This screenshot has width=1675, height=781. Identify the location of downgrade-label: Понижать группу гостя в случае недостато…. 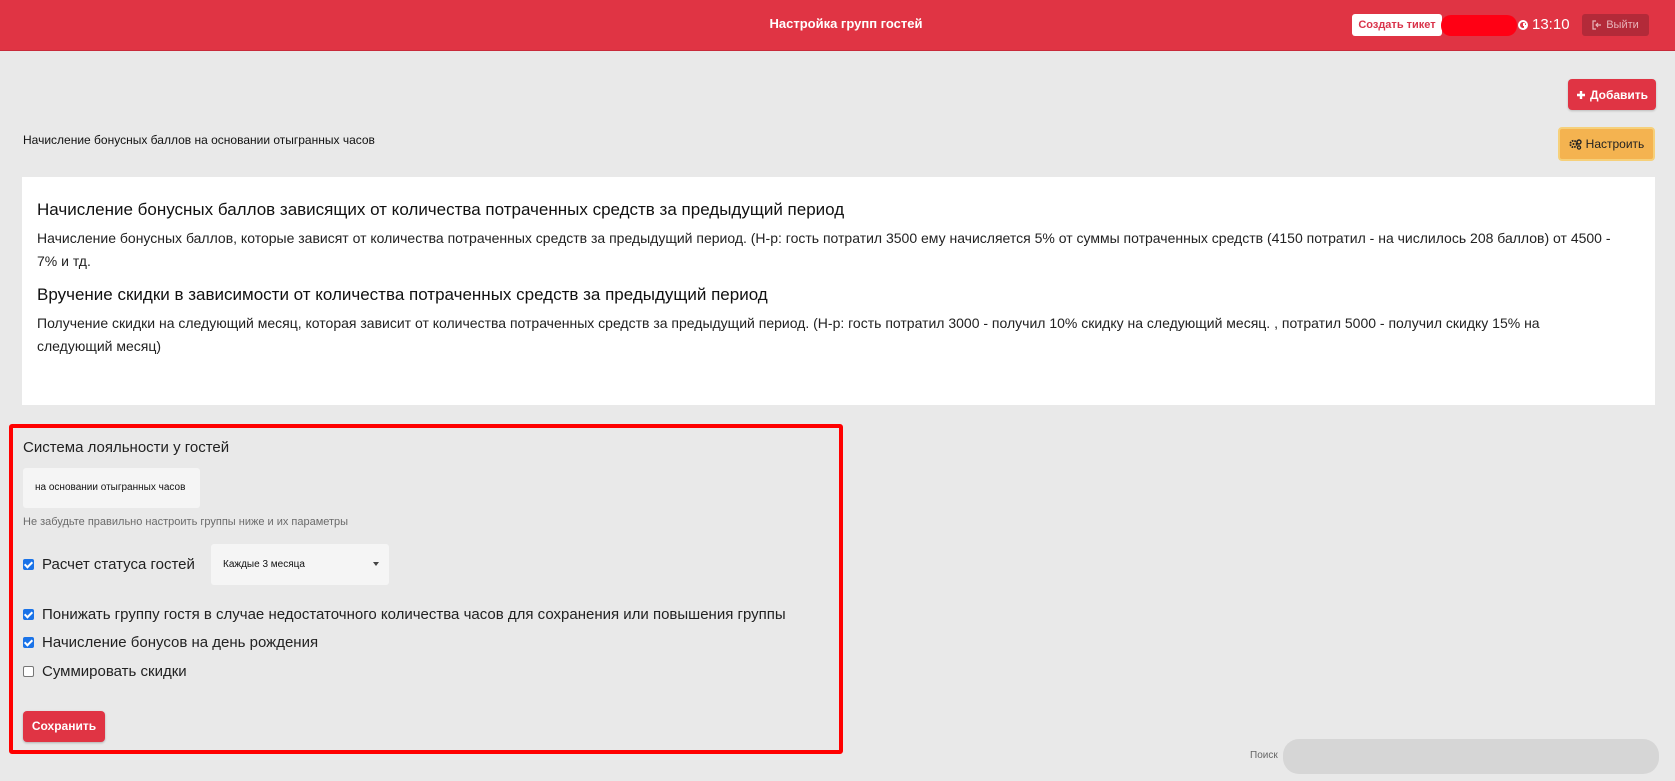
(414, 614).